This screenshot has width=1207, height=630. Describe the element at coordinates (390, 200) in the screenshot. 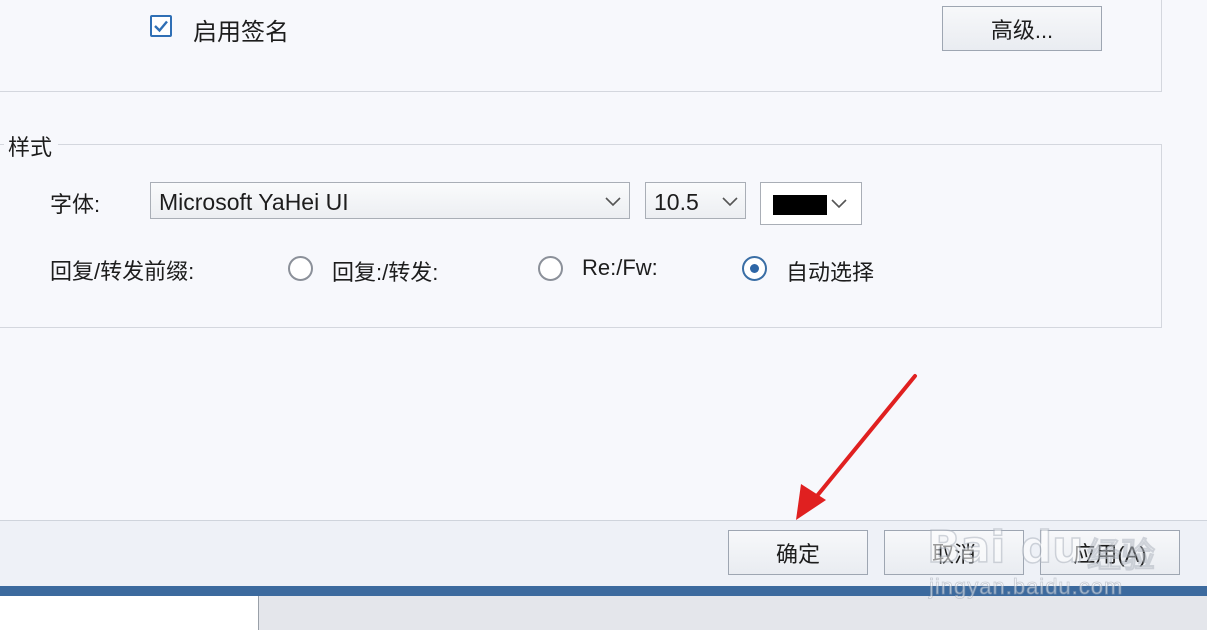

I see `font-family-select: Microsoft YaHei UI` at that location.